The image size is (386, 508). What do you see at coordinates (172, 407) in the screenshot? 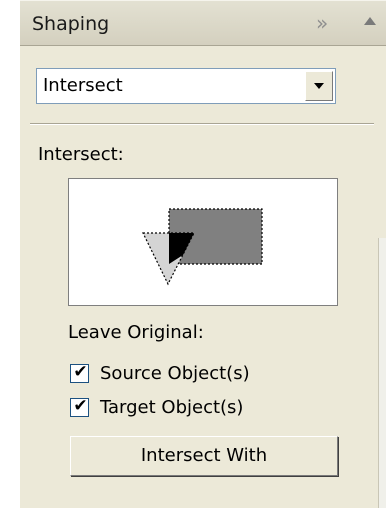
I see `target-objects-label: Target Object(s)` at bounding box center [172, 407].